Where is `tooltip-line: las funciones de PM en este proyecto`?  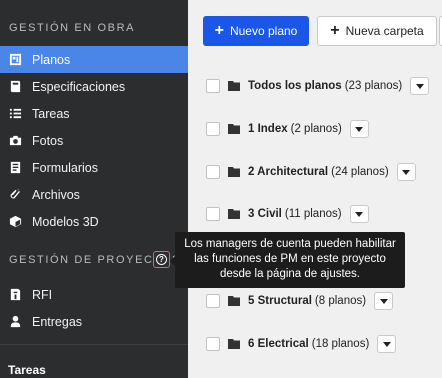 tooltip-line: las funciones de PM en este proyecto is located at coordinates (290, 259).